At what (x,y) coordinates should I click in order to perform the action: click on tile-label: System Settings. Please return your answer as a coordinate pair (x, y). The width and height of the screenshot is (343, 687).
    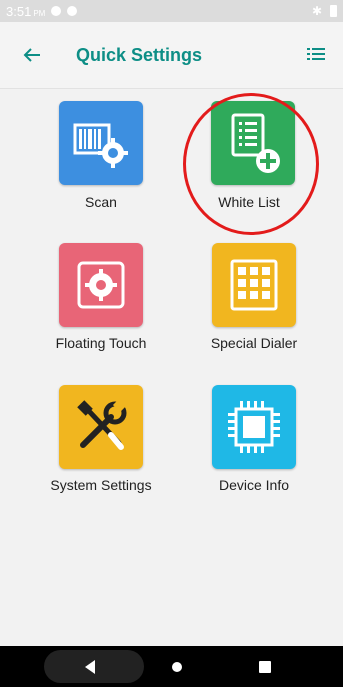
    Looking at the image, I should click on (101, 485).